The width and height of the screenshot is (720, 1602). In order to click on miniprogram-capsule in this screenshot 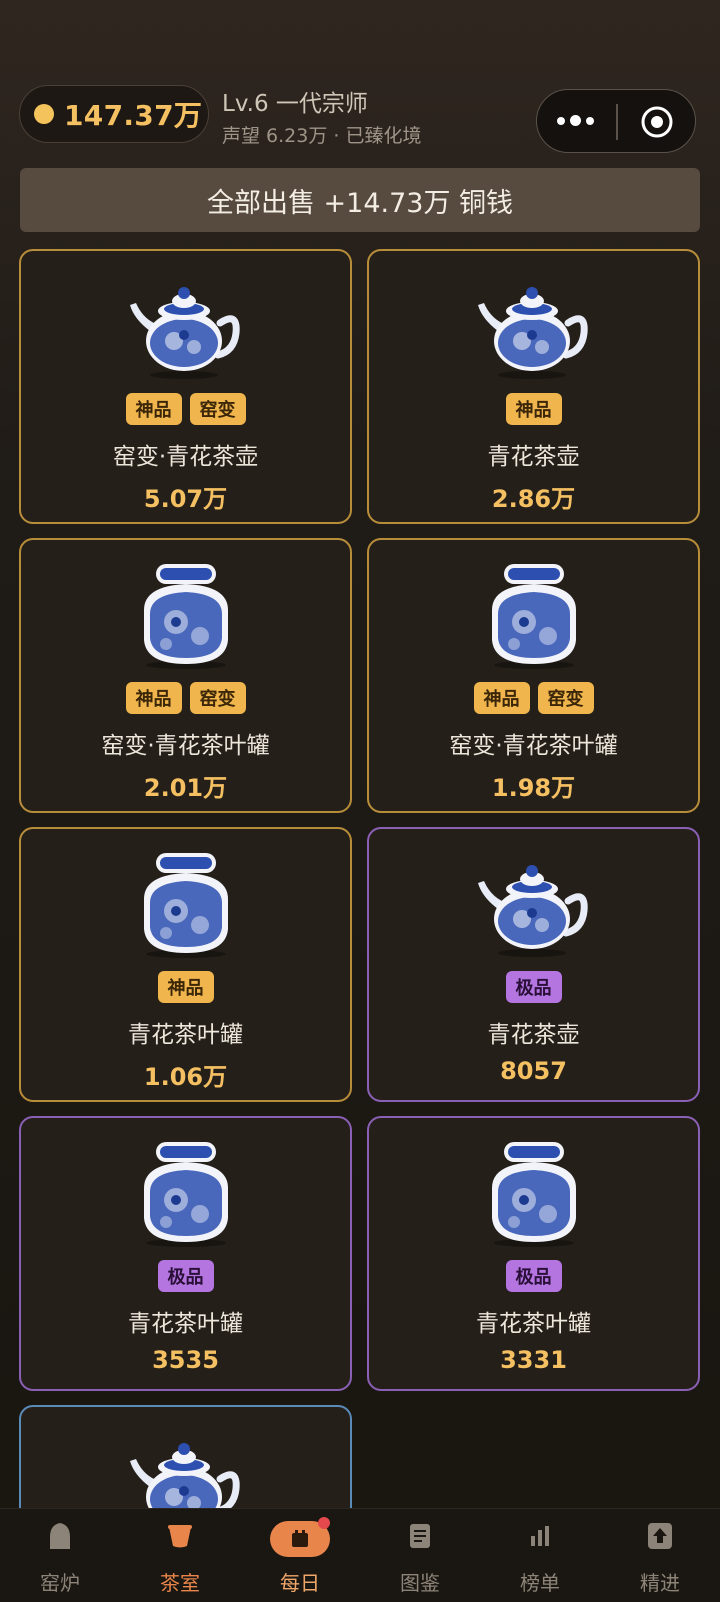, I will do `click(616, 121)`.